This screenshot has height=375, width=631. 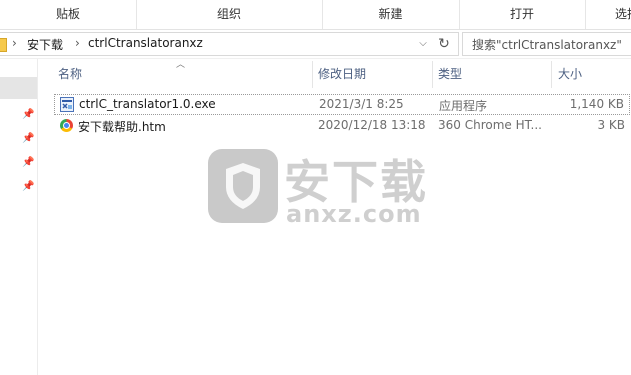 I want to click on file-name: 安下载帮助.htm, so click(x=122, y=127).